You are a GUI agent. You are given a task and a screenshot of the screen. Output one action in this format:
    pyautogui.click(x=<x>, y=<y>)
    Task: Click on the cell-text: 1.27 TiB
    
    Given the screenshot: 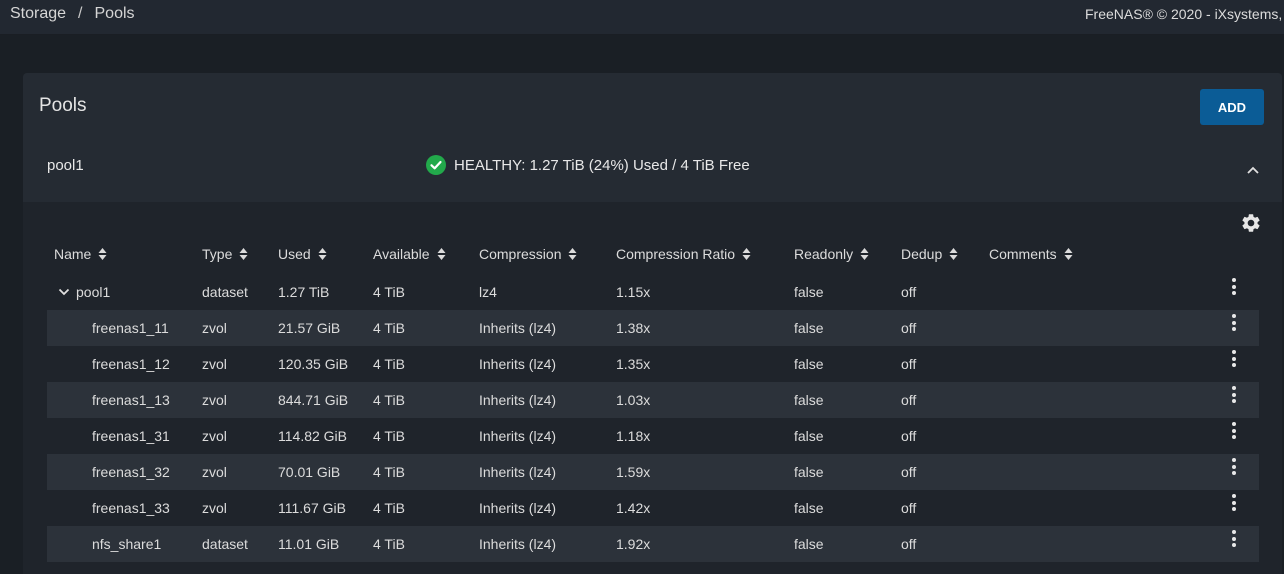 What is the action you would take?
    pyautogui.click(x=304, y=292)
    